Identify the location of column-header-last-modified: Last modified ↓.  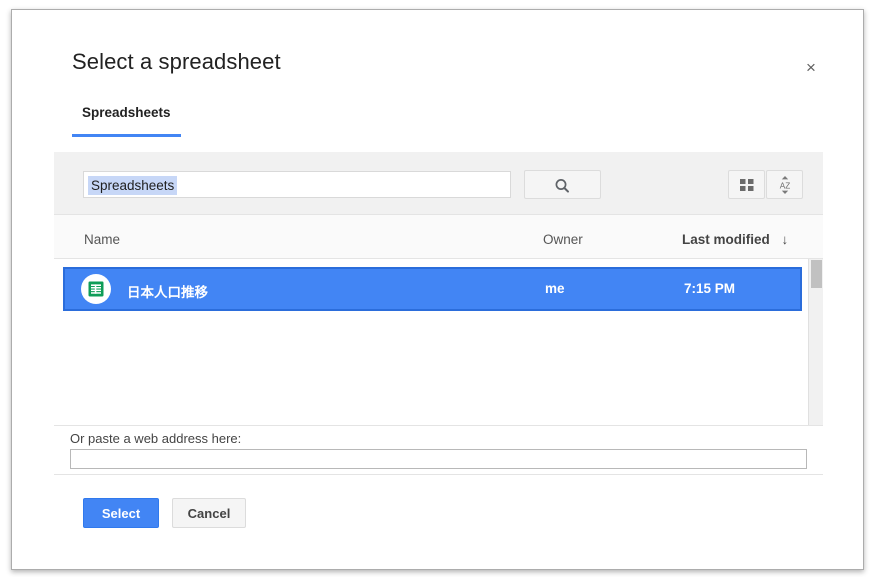
(735, 239).